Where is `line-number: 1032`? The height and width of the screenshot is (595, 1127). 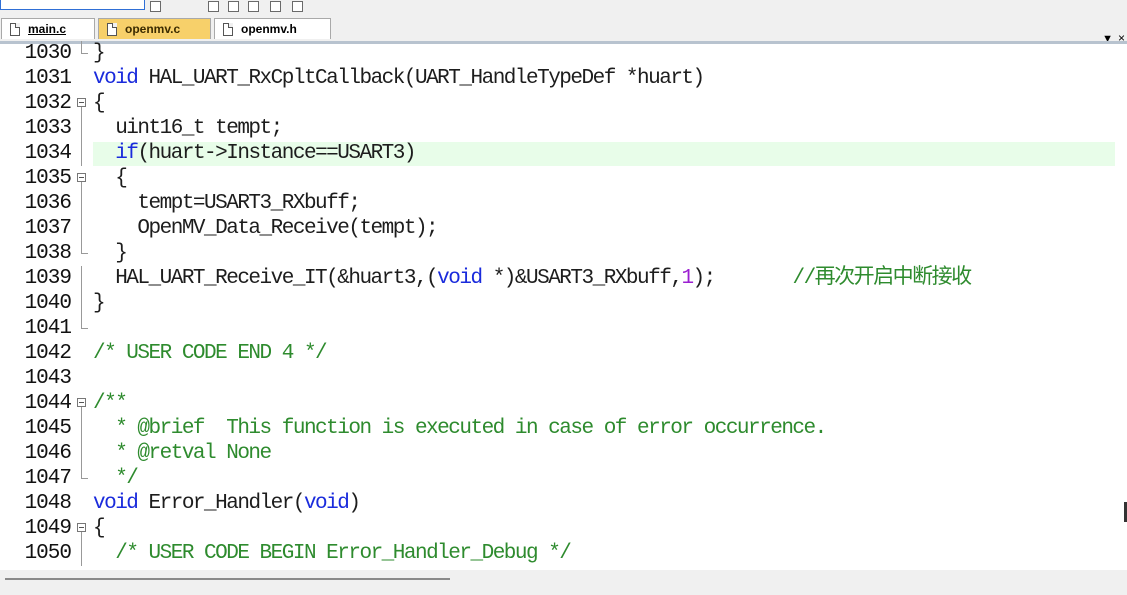
line-number: 1032 is located at coordinates (48, 103).